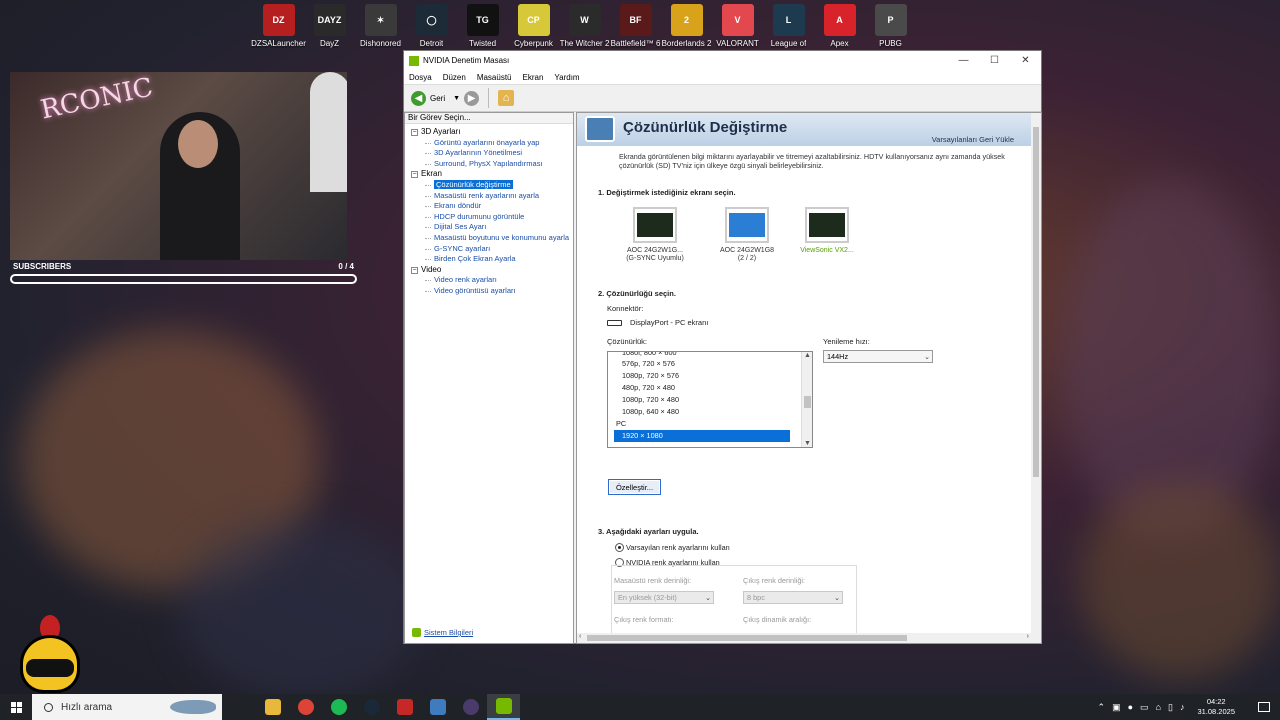  Describe the element at coordinates (380, 26) in the screenshot. I see `desktop-icon: ✶ Dishonored` at that location.